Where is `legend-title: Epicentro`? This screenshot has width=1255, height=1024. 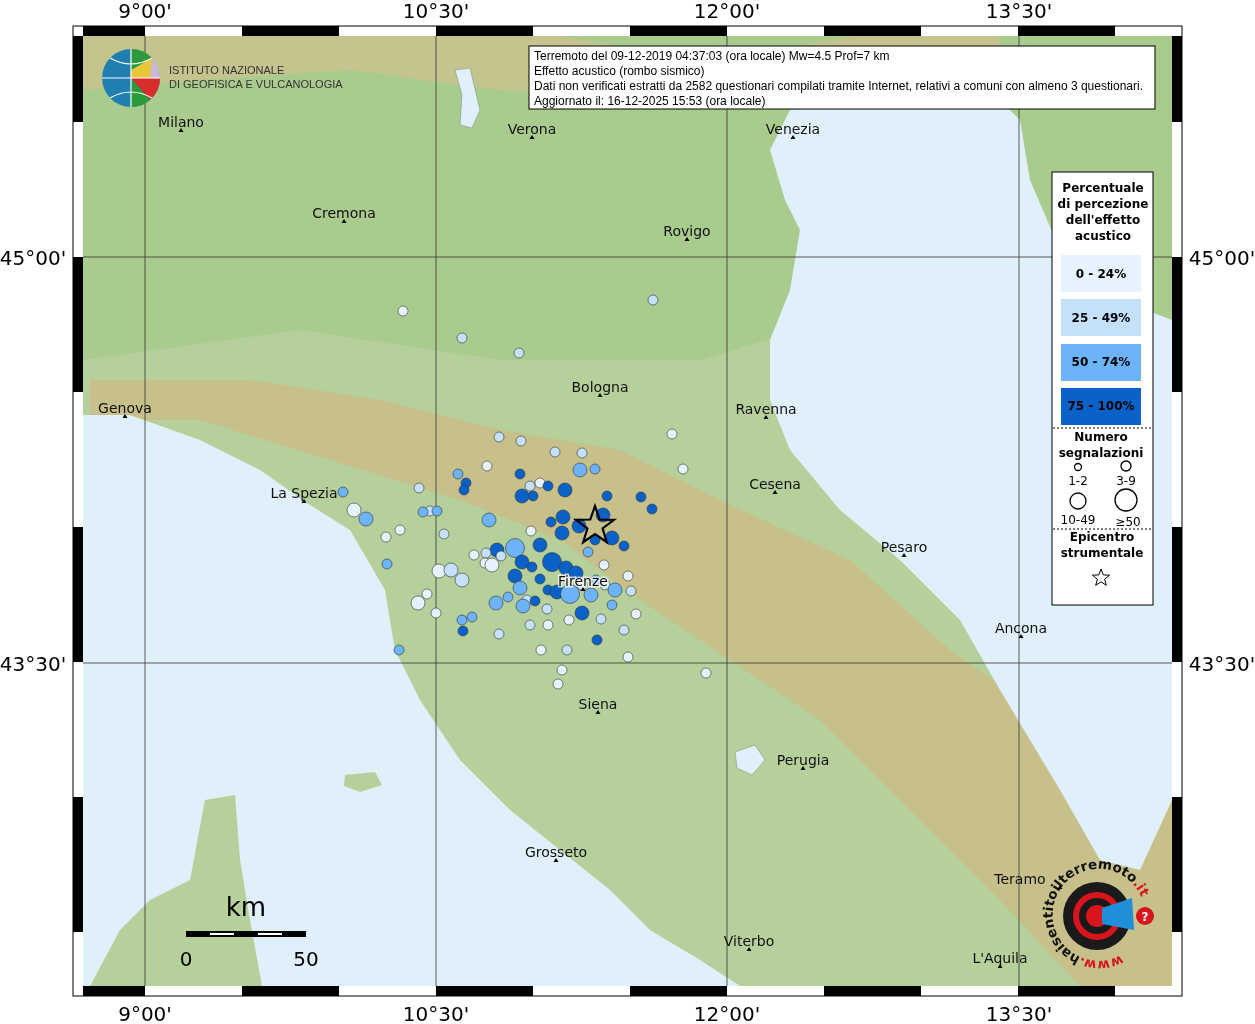
legend-title: Epicentro is located at coordinates (1102, 537).